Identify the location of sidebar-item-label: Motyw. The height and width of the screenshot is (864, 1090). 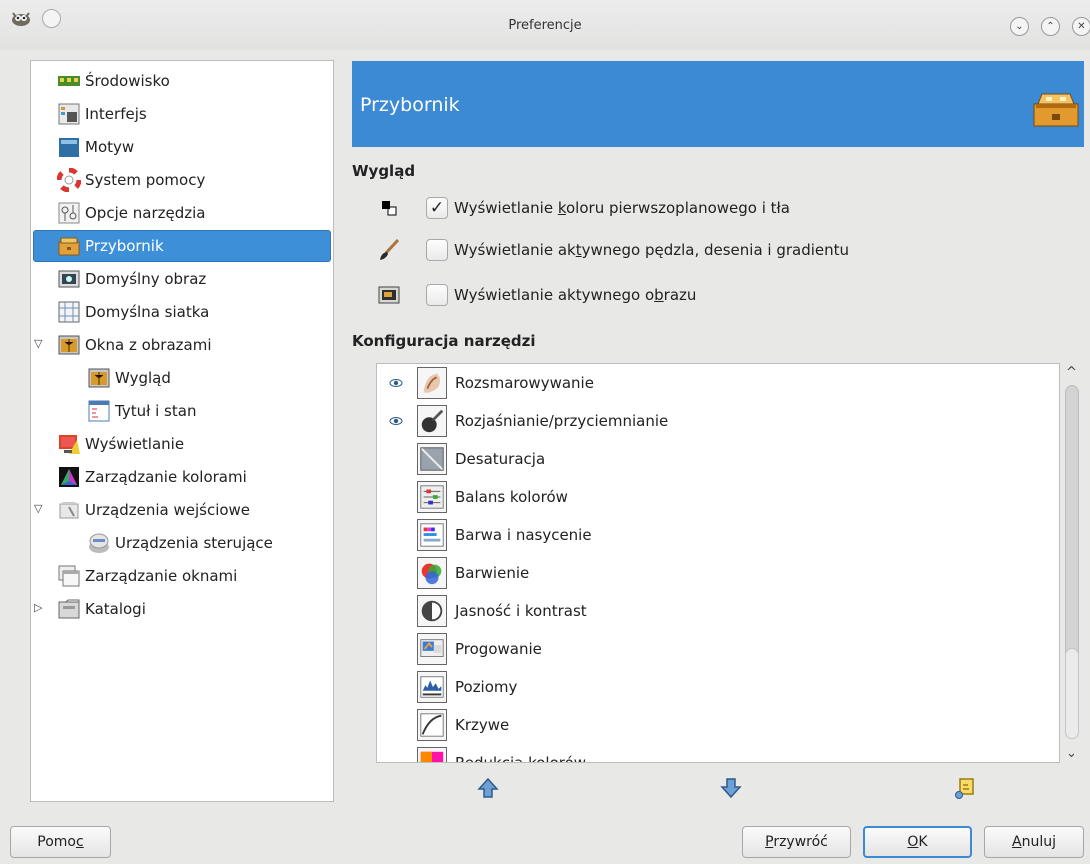
(110, 147).